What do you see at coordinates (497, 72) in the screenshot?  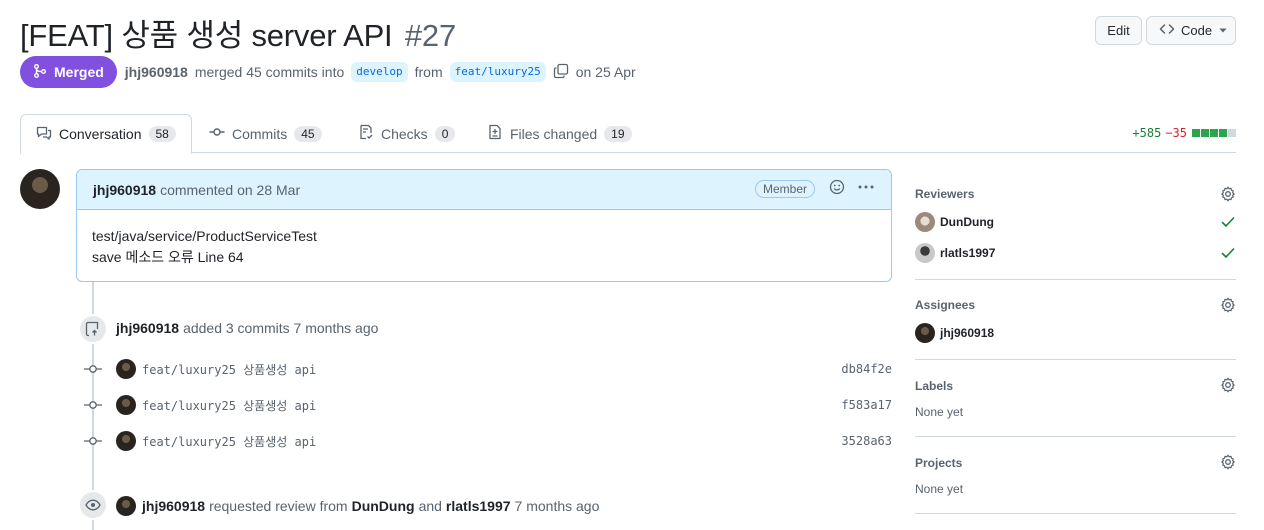 I see `head-branch: feat/luxury25` at bounding box center [497, 72].